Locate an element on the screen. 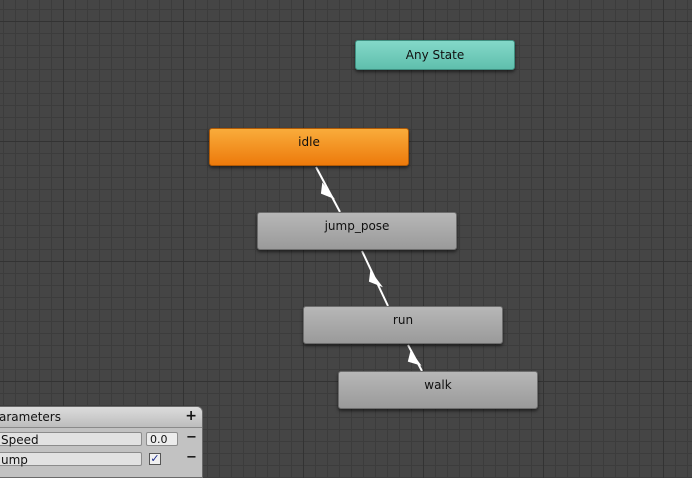 Image resolution: width=692 pixels, height=478 pixels. state-node-any-state: Any State is located at coordinates (435, 55).